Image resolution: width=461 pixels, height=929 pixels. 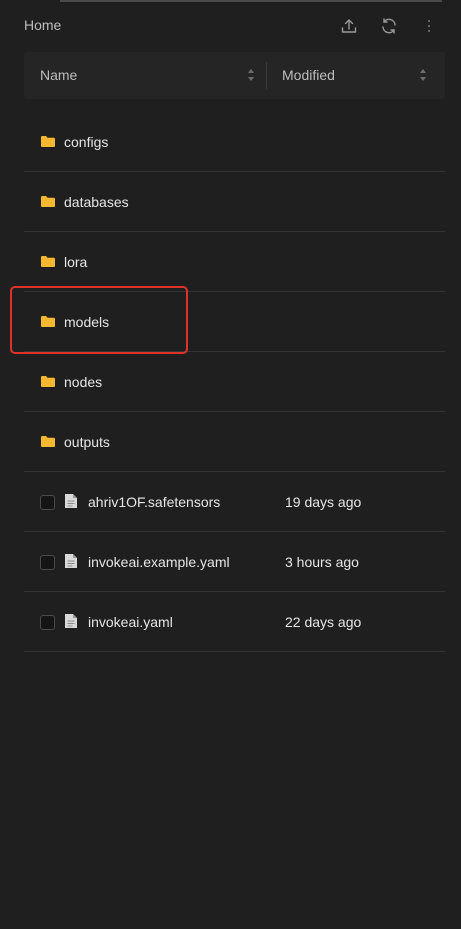 What do you see at coordinates (266, 75) in the screenshot?
I see `column-divider` at bounding box center [266, 75].